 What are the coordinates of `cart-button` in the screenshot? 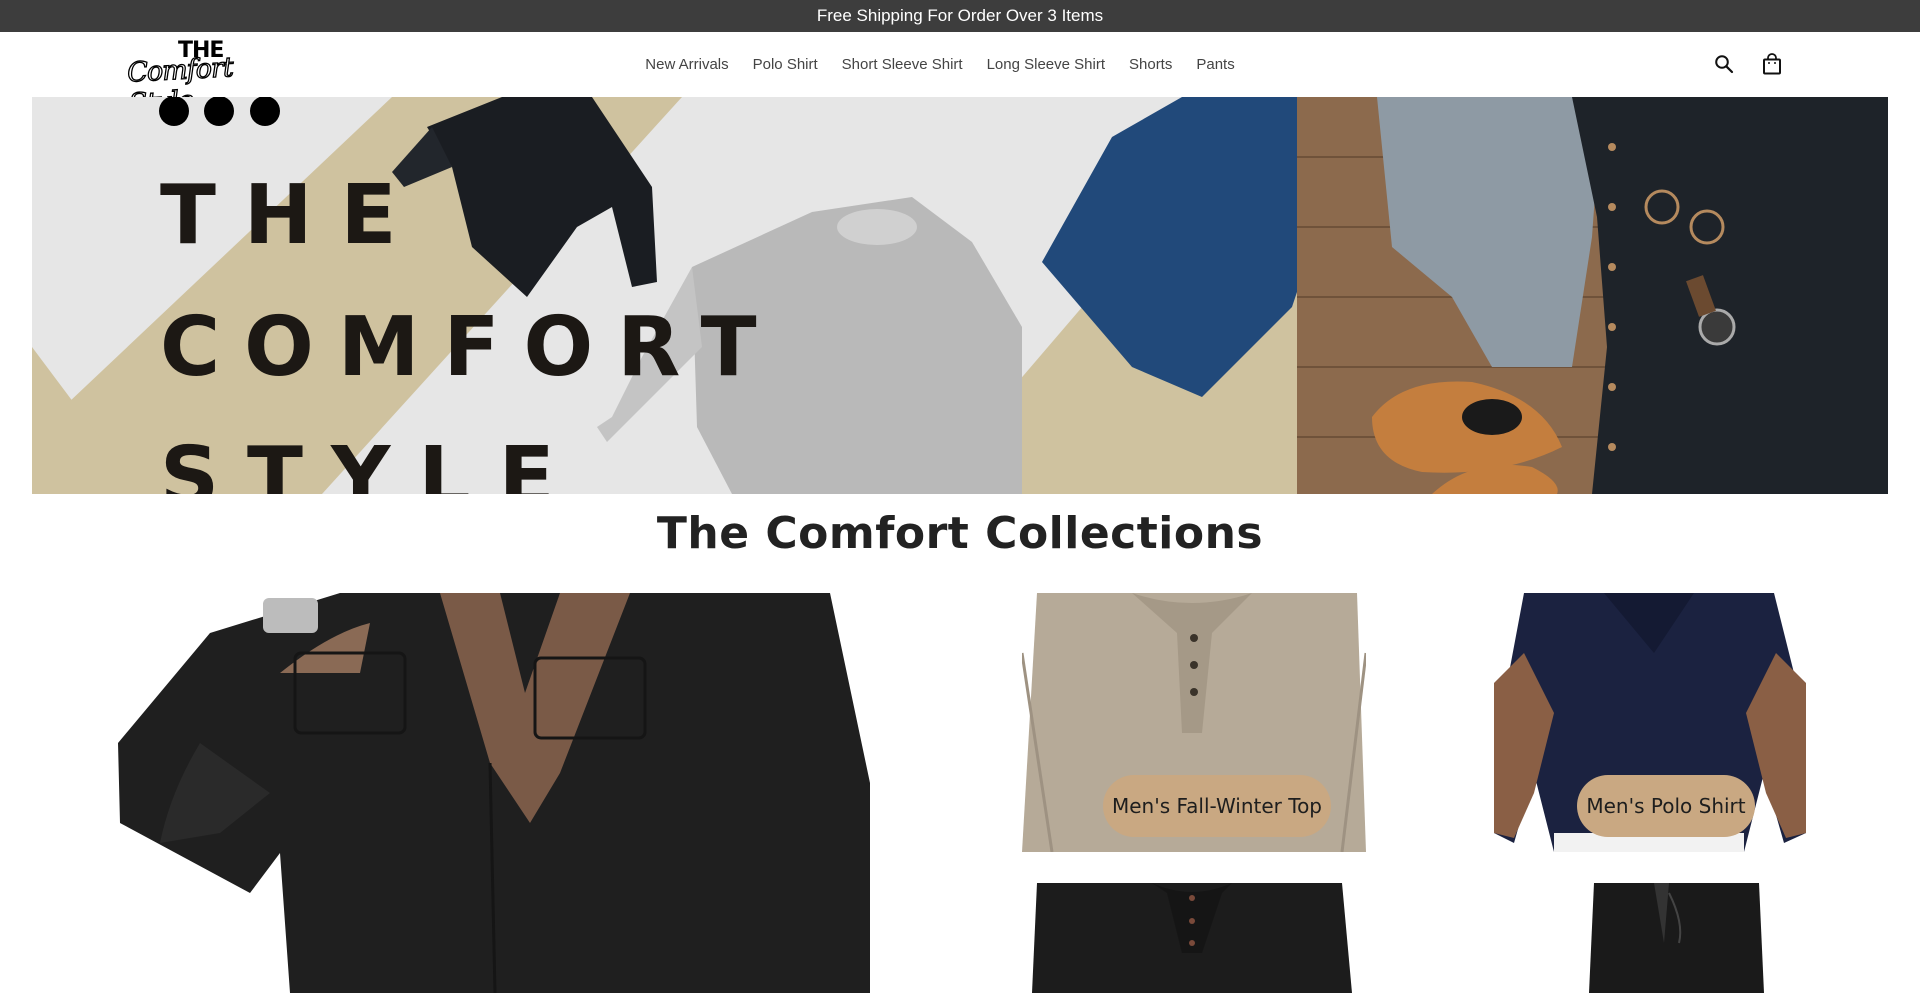 It's located at (1772, 64).